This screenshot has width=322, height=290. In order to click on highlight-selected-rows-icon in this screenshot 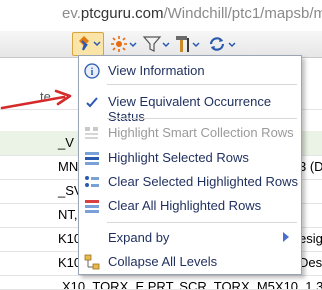, I will do `click(92, 158)`.